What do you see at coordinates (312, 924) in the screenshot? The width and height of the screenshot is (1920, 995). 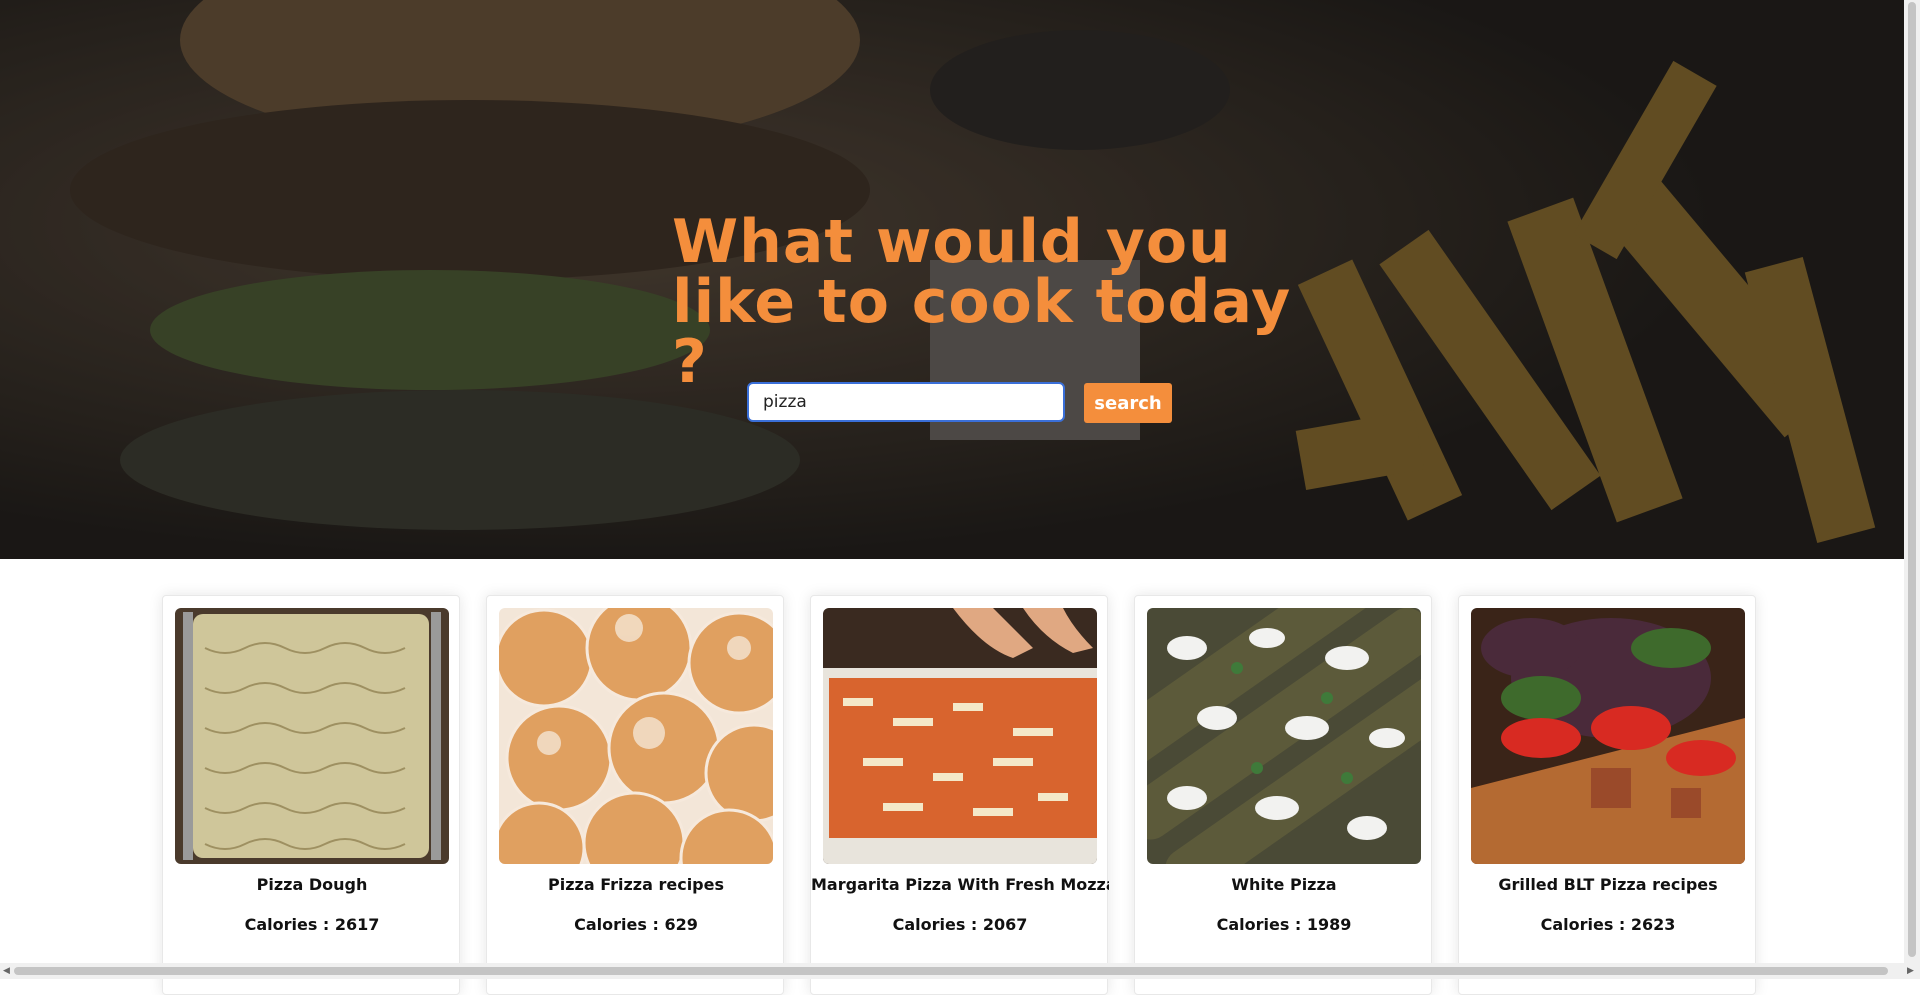 I see `recipe-calories: Calories : 2617` at bounding box center [312, 924].